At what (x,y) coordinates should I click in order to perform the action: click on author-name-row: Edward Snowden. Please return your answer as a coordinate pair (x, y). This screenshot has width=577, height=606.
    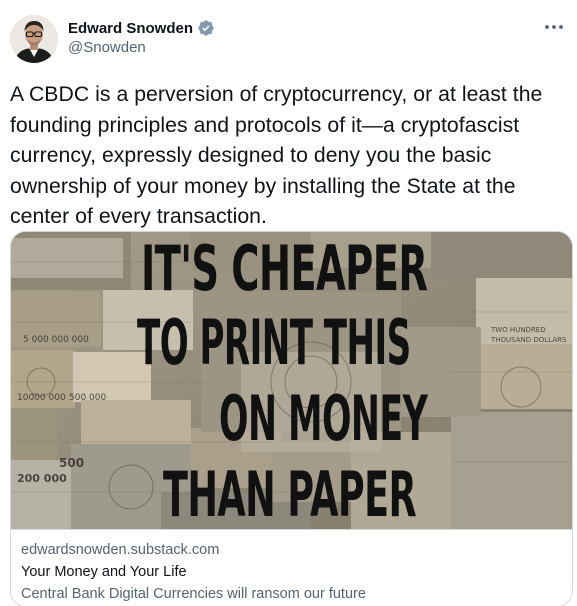
    Looking at the image, I should click on (141, 28).